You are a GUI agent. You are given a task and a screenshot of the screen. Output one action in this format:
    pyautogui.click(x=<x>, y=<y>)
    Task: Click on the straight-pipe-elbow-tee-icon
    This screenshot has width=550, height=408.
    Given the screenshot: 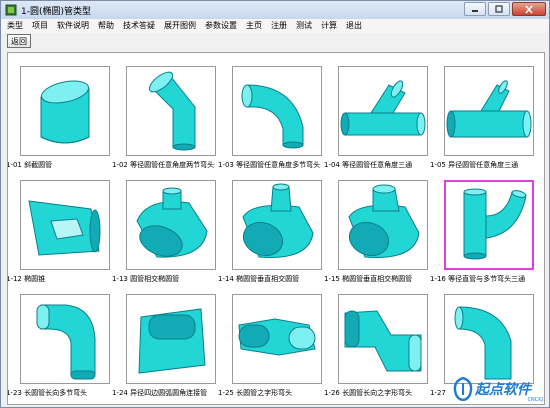 What is the action you would take?
    pyautogui.click(x=495, y=224)
    